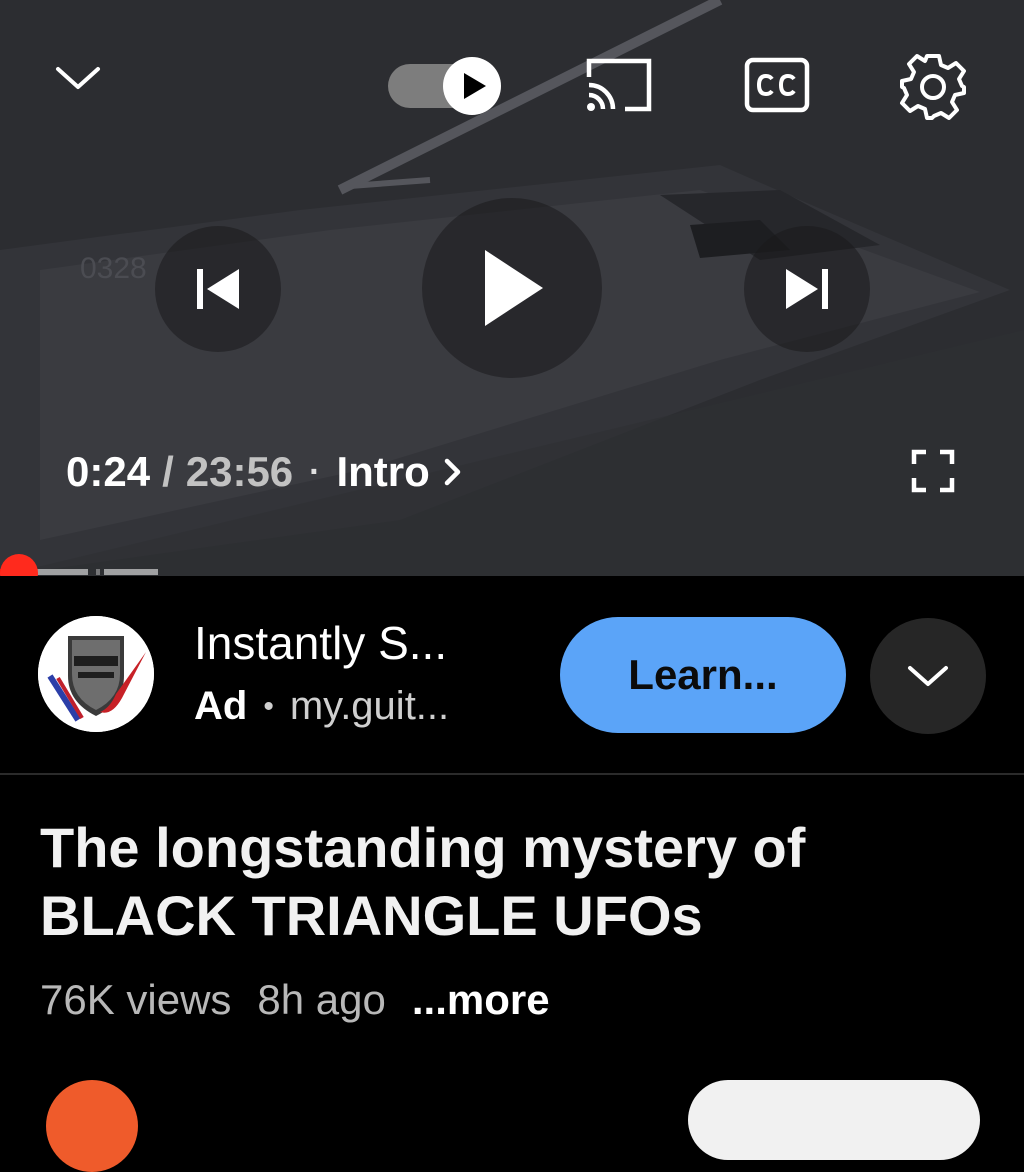  I want to click on autoplay-toggle-icon, so click(444, 86).